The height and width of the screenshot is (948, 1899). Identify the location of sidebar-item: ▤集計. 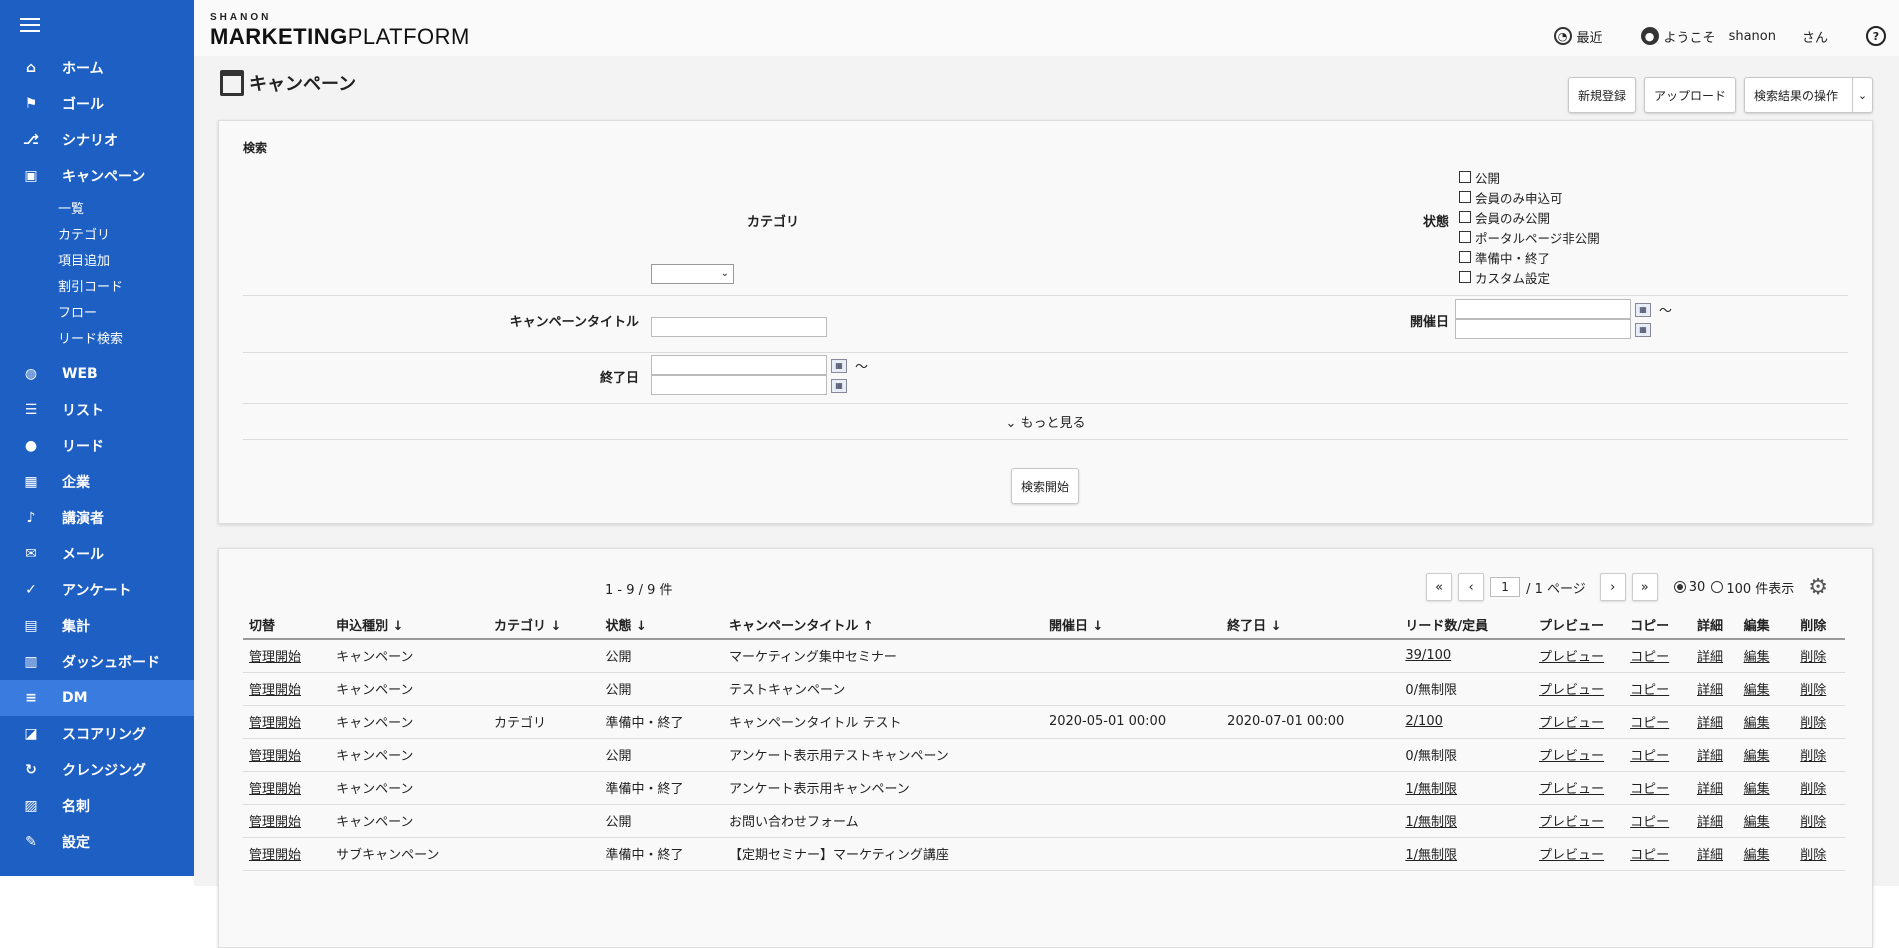
(97, 626).